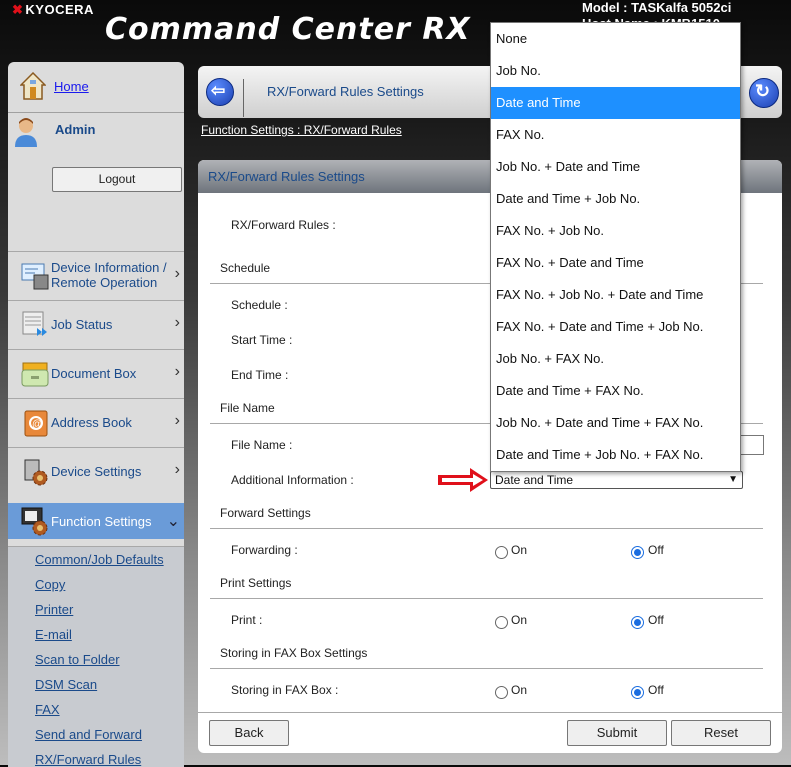 The height and width of the screenshot is (767, 791). I want to click on fax-box-label: Storing in FAX Box :, so click(285, 690).